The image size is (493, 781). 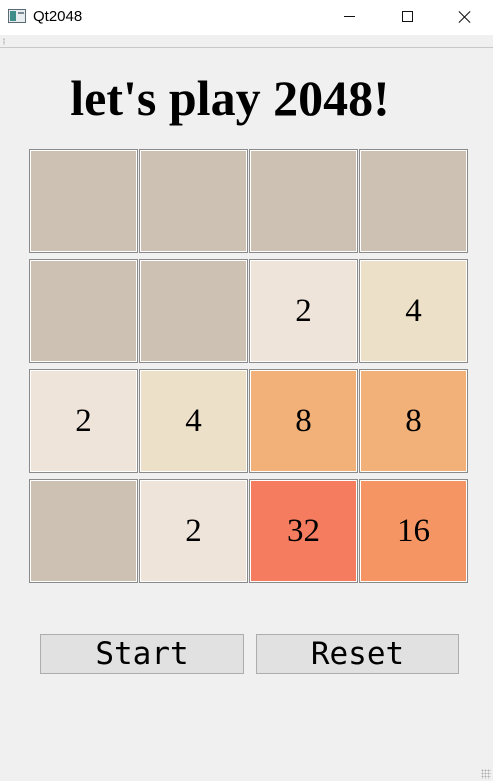 I want to click on tile-r3-c4: 8, so click(x=413, y=421).